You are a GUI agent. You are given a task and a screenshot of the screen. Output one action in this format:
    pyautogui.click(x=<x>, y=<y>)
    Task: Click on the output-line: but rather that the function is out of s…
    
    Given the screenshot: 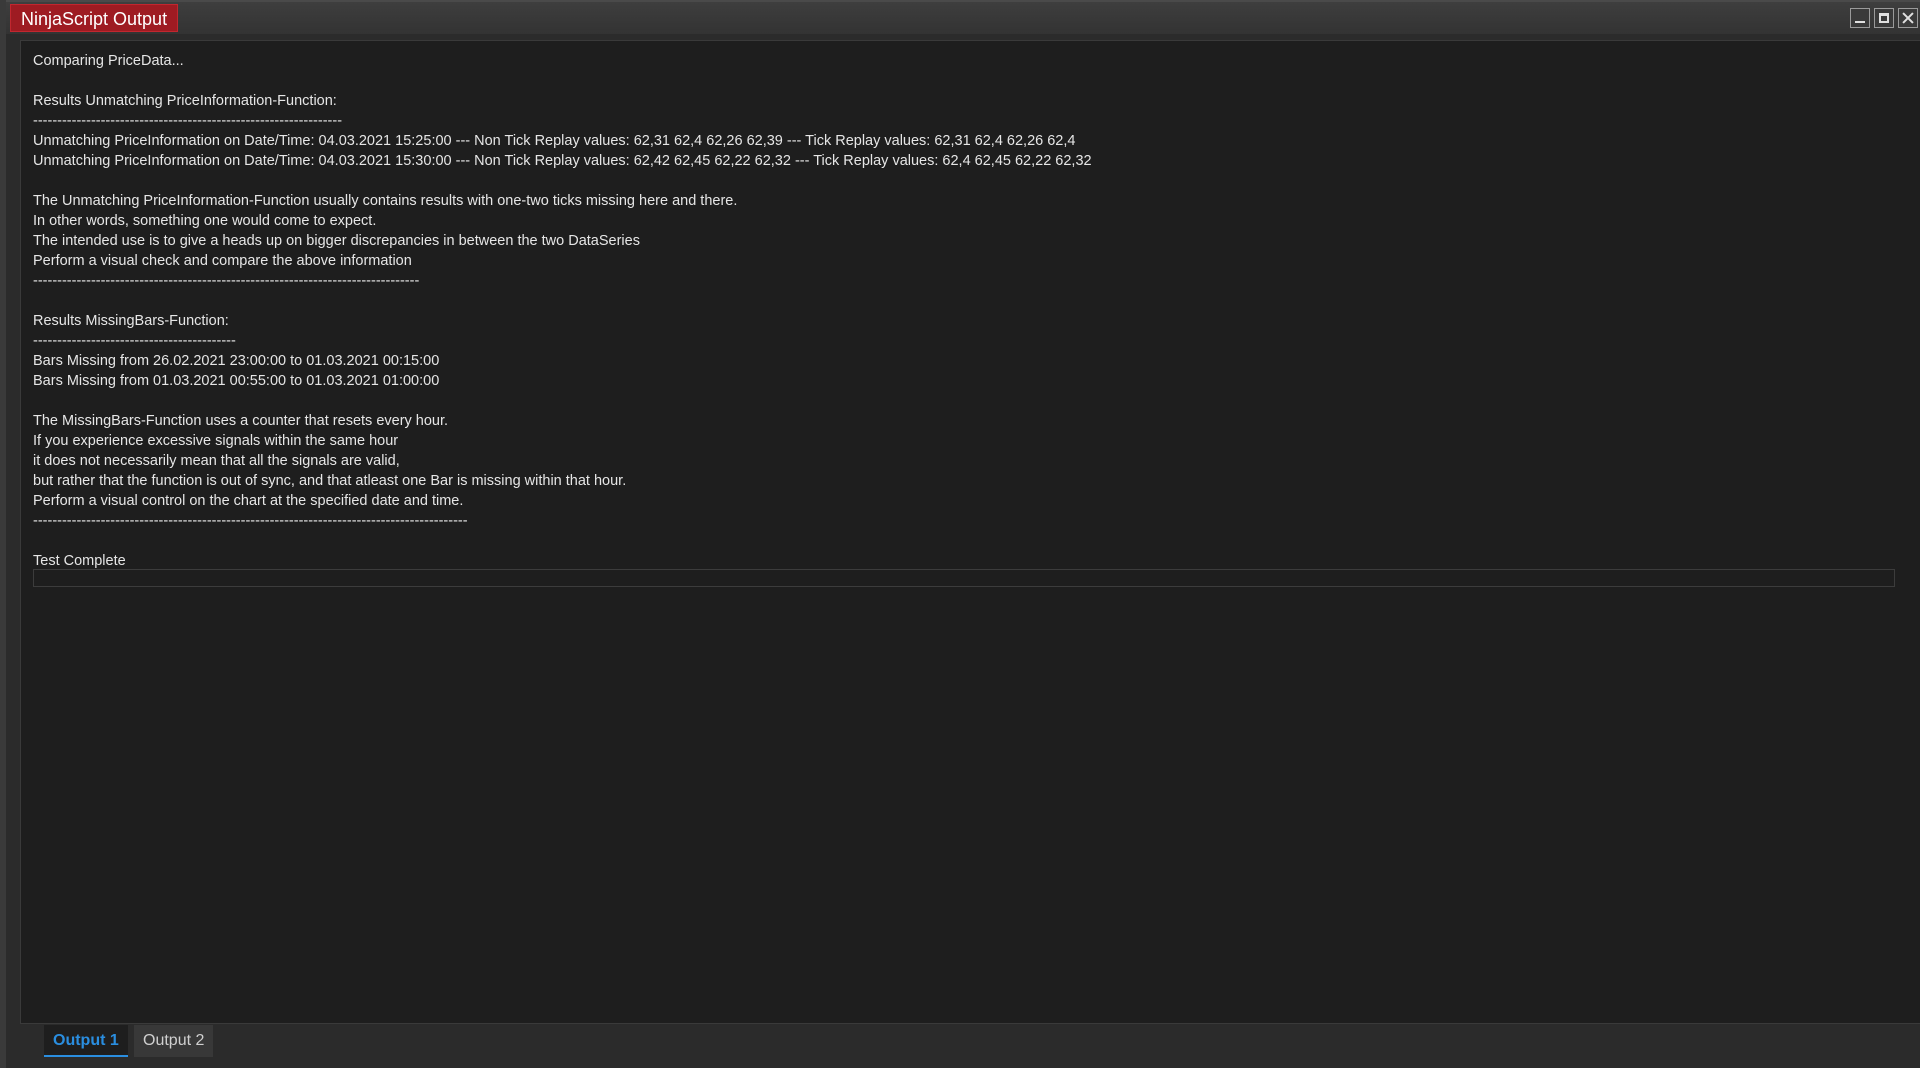 What is the action you would take?
    pyautogui.click(x=330, y=481)
    